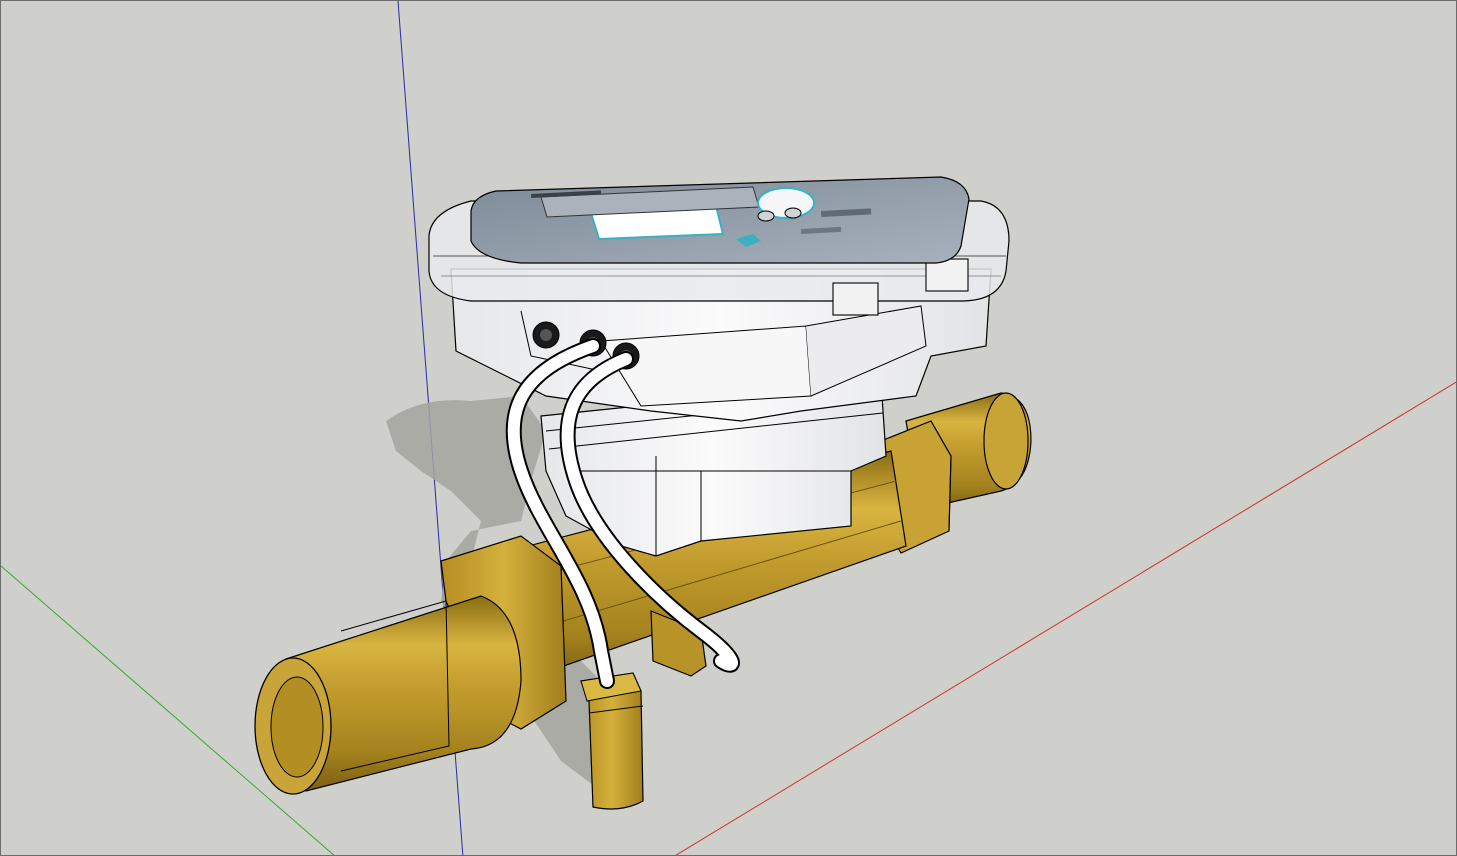 Image resolution: width=1457 pixels, height=856 pixels. I want to click on button-left, so click(766, 216).